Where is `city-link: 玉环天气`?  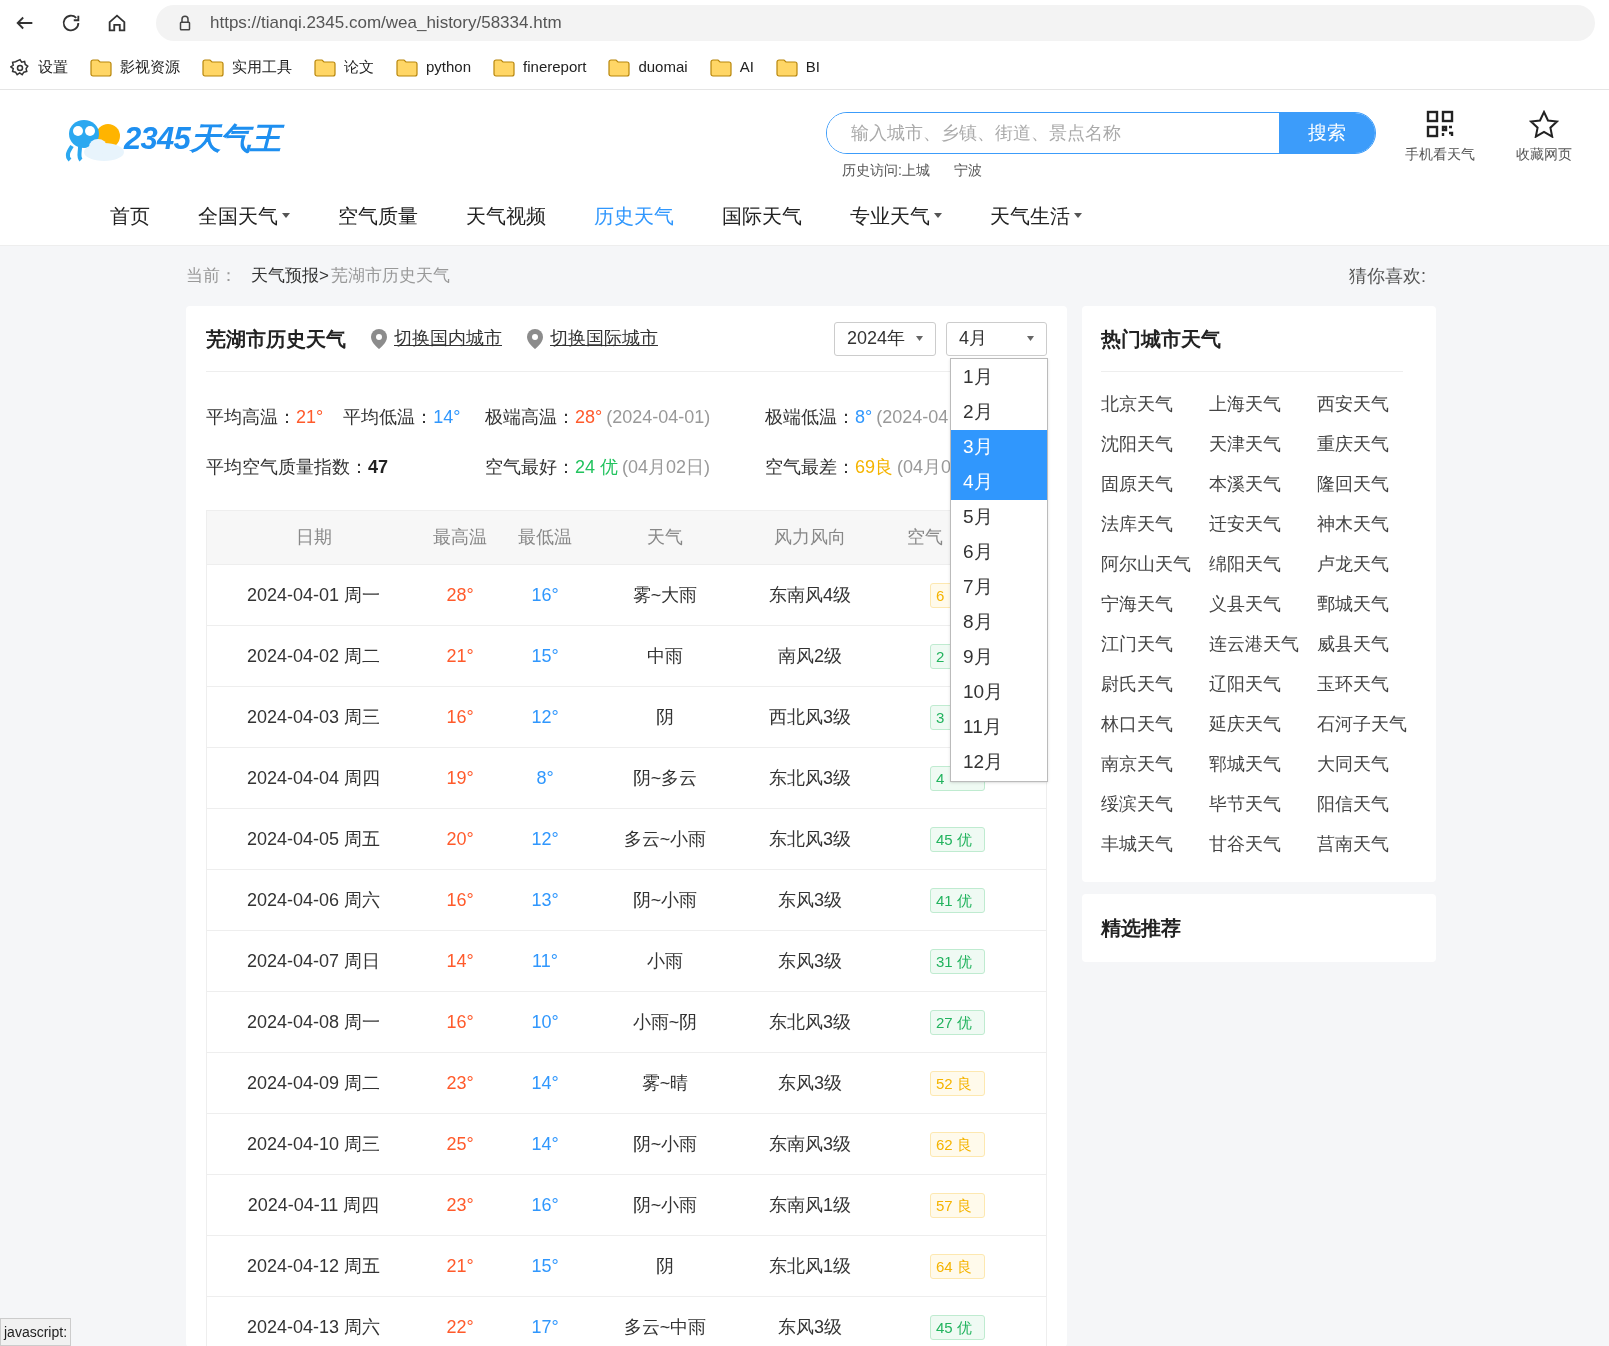 city-link: 玉环天气 is located at coordinates (1353, 684).